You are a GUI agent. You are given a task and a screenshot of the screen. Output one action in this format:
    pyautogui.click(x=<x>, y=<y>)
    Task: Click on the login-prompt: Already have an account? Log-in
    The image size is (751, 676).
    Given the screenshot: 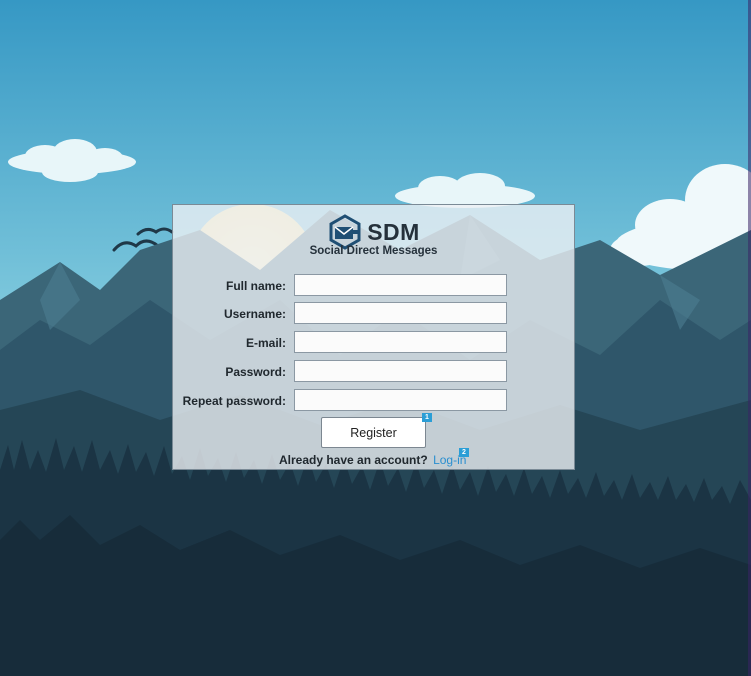 What is the action you would take?
    pyautogui.click(x=372, y=460)
    